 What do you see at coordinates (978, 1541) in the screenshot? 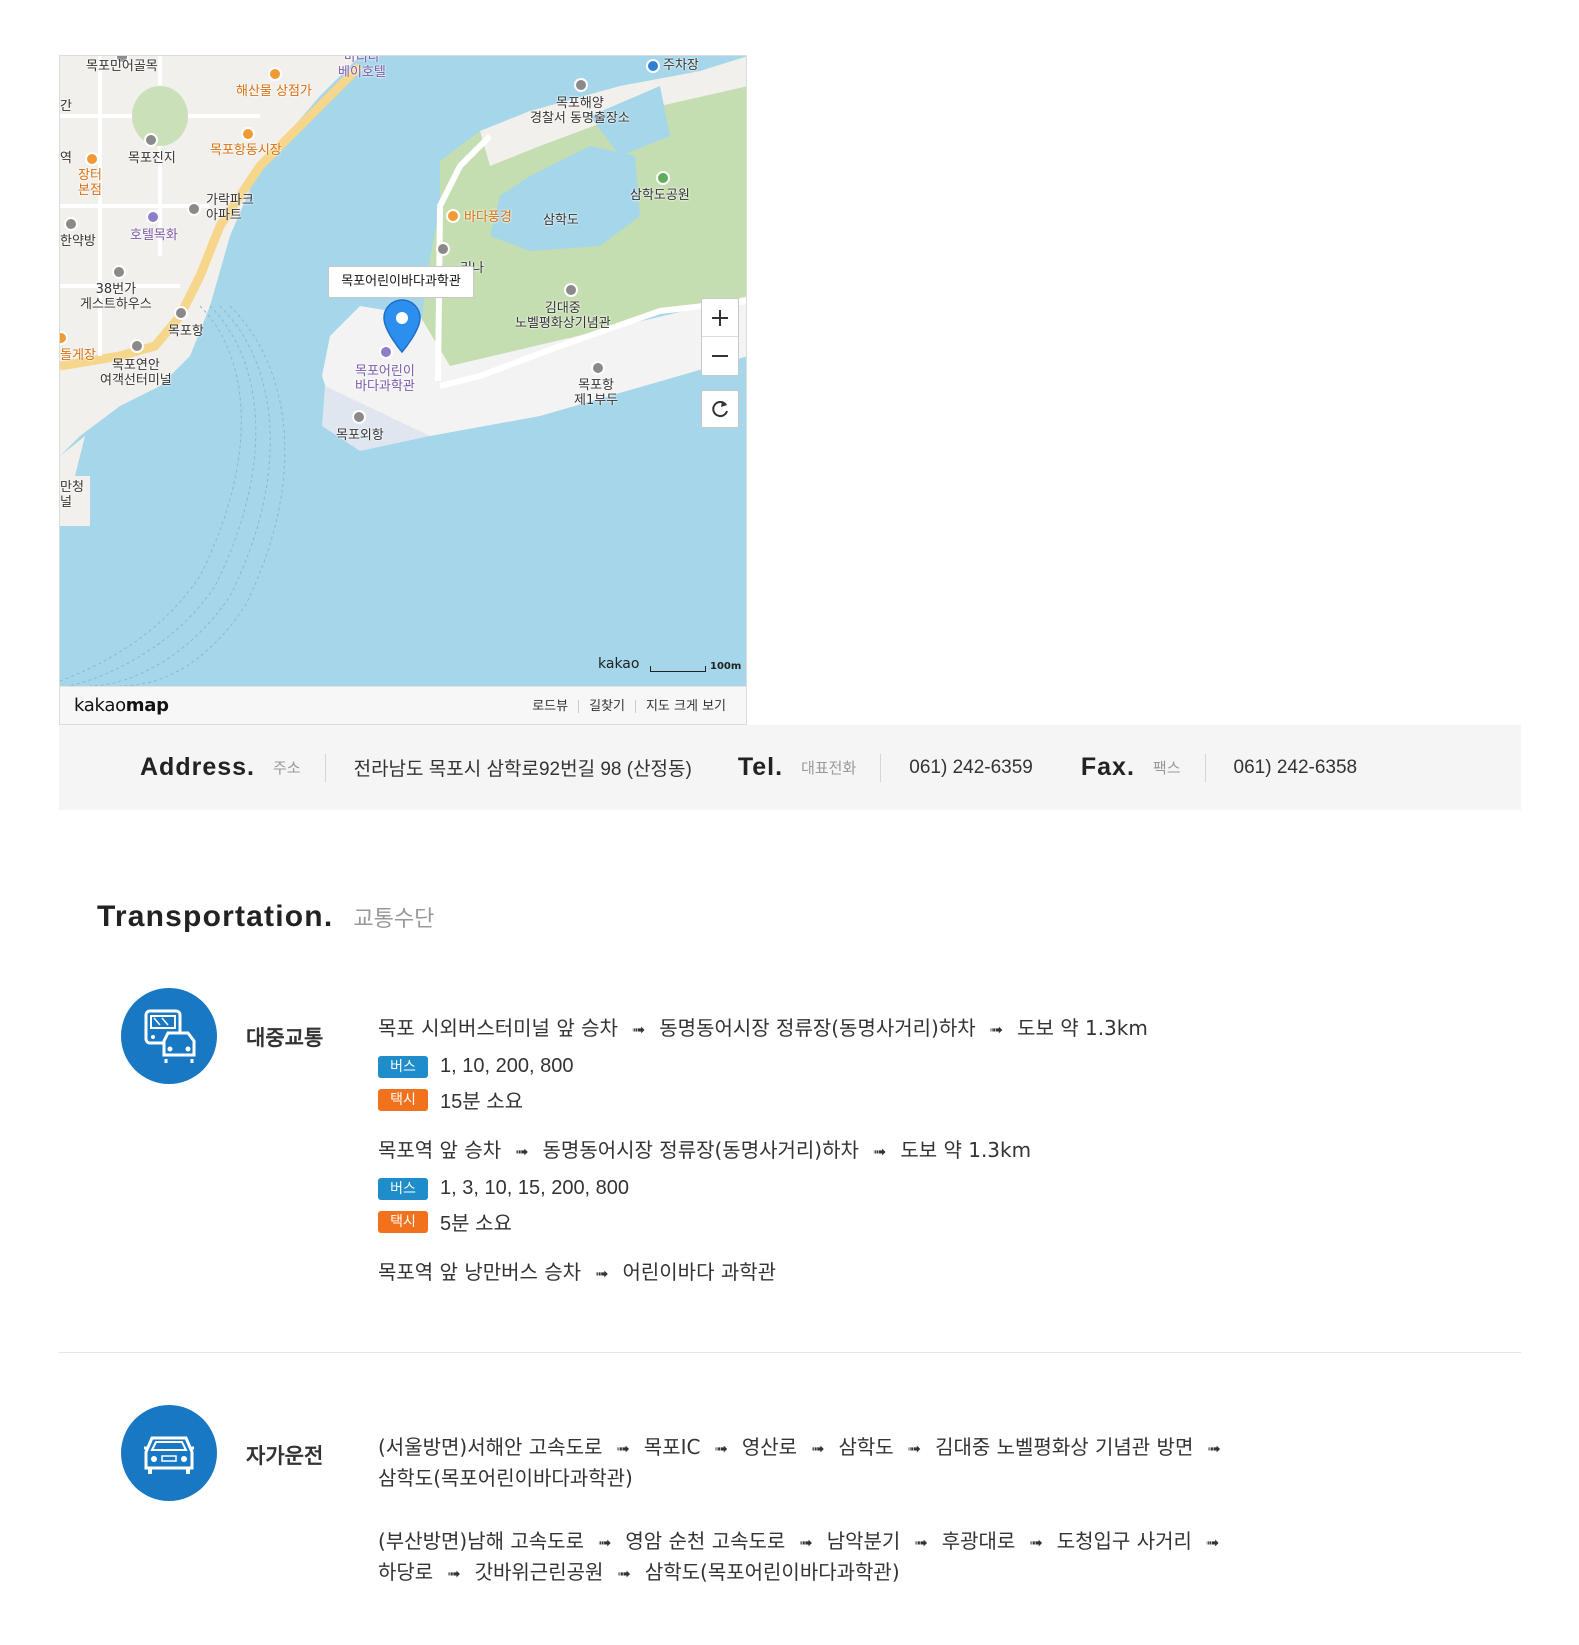
I see `route-step: 후광대로` at bounding box center [978, 1541].